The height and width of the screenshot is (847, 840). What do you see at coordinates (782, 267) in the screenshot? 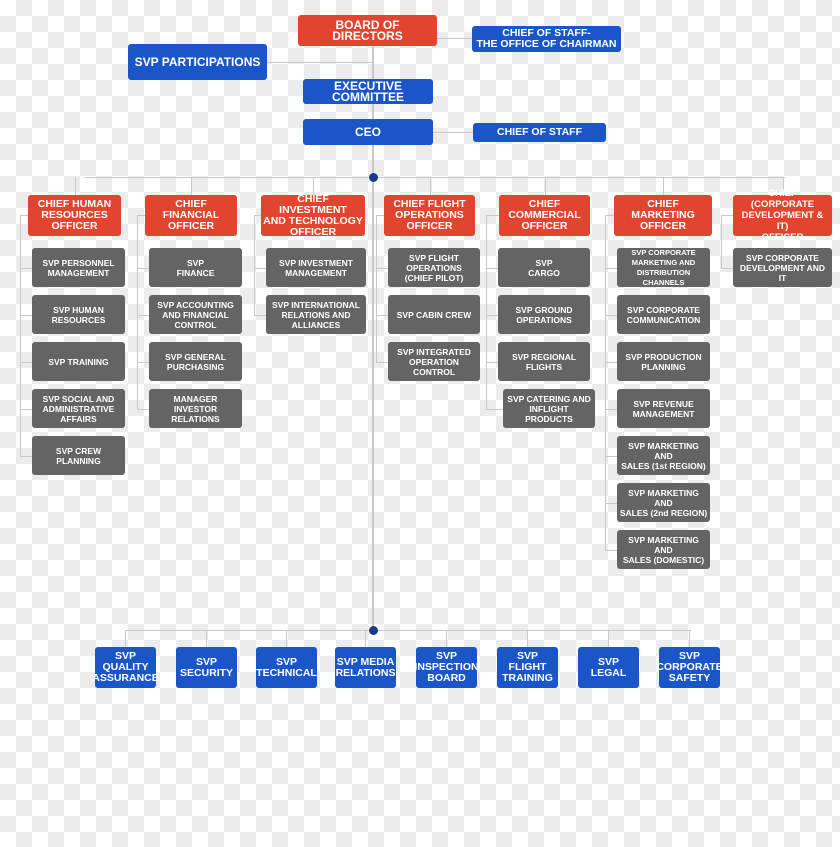
I see `svp-box: SVP CORPORATE DEVELOPMENT AND IT` at bounding box center [782, 267].